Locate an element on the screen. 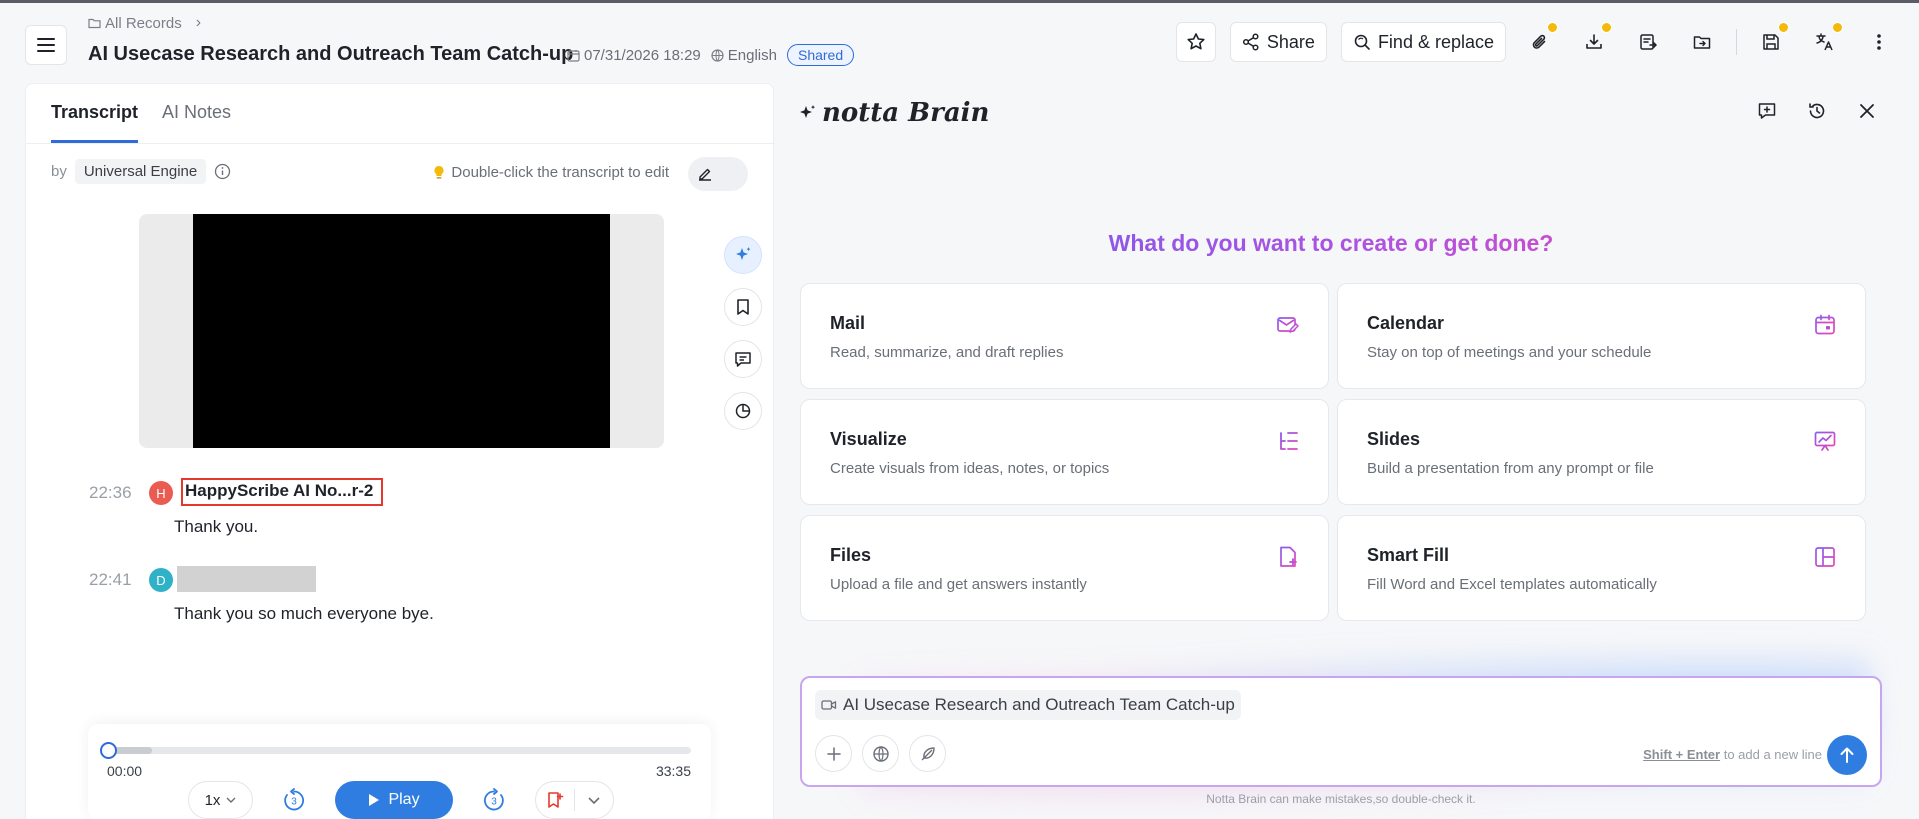 This screenshot has width=1919, height=819. segment-timestamp: 22:36 is located at coordinates (110, 493).